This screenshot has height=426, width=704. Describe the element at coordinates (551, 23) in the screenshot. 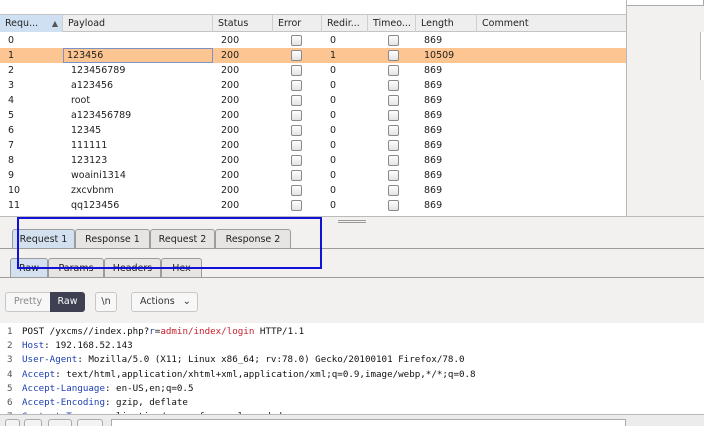

I see `column-header-comment: Comment` at that location.